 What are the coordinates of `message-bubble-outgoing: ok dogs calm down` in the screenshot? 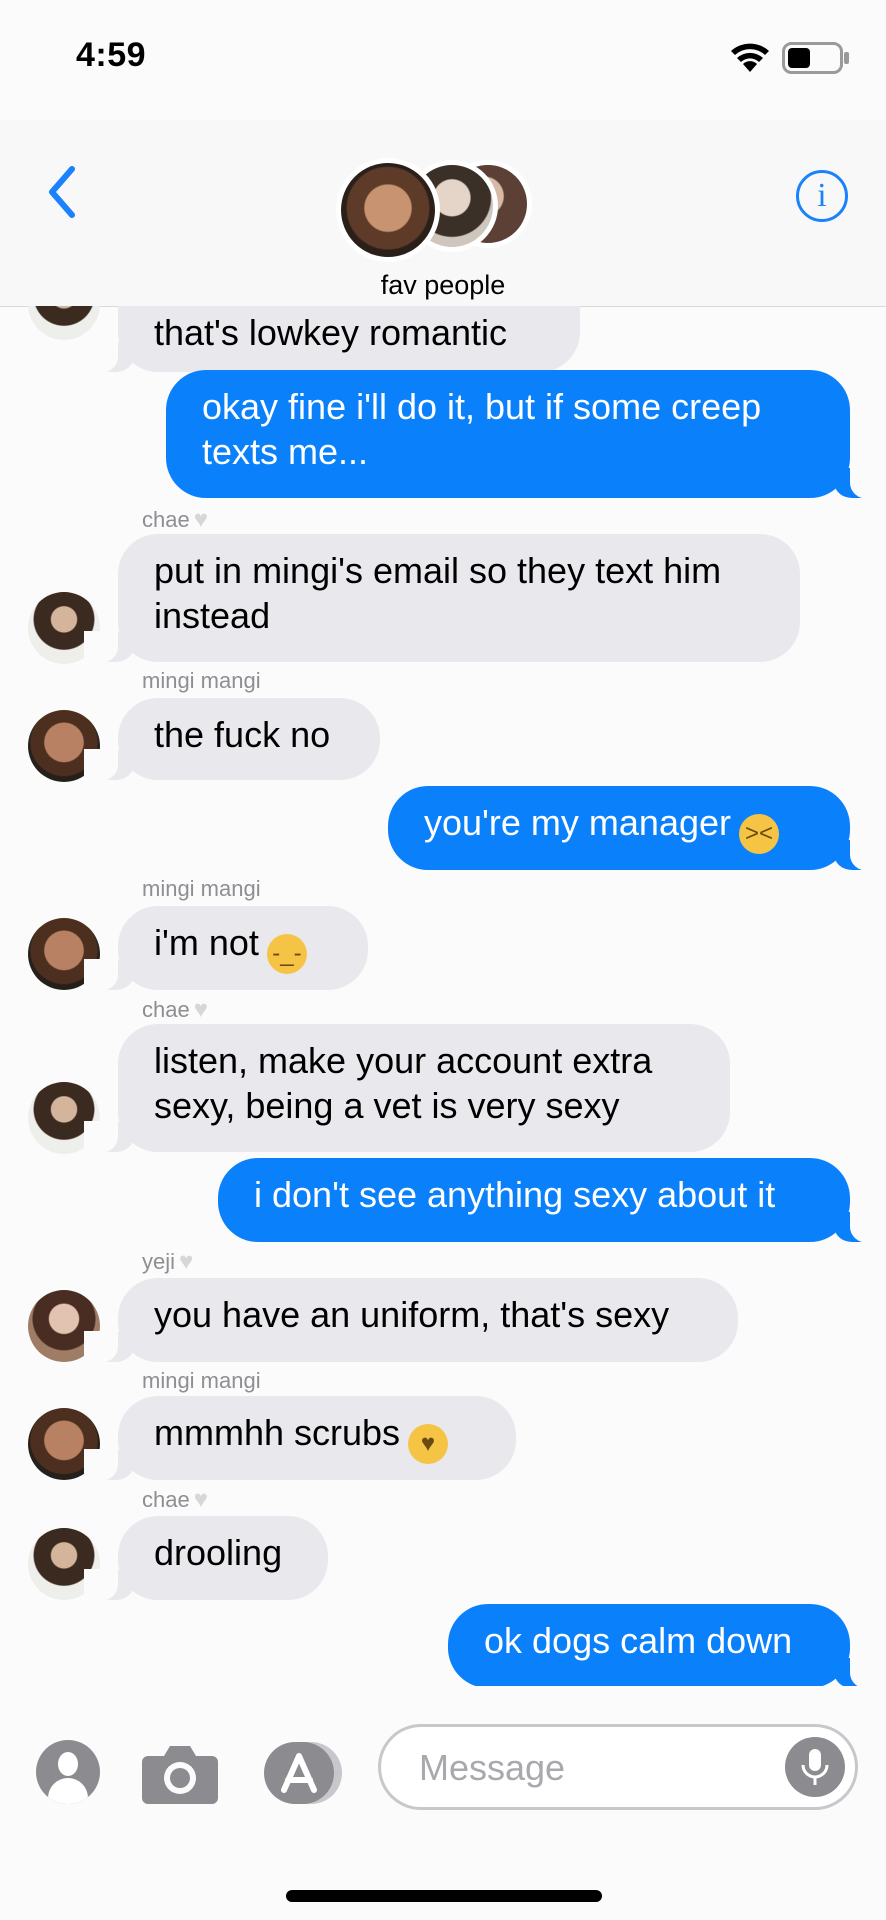 It's located at (666, 1645).